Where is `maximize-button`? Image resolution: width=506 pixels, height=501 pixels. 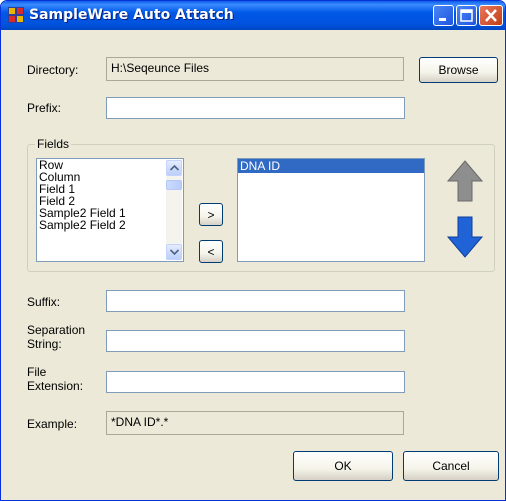
maximize-button is located at coordinates (466, 15).